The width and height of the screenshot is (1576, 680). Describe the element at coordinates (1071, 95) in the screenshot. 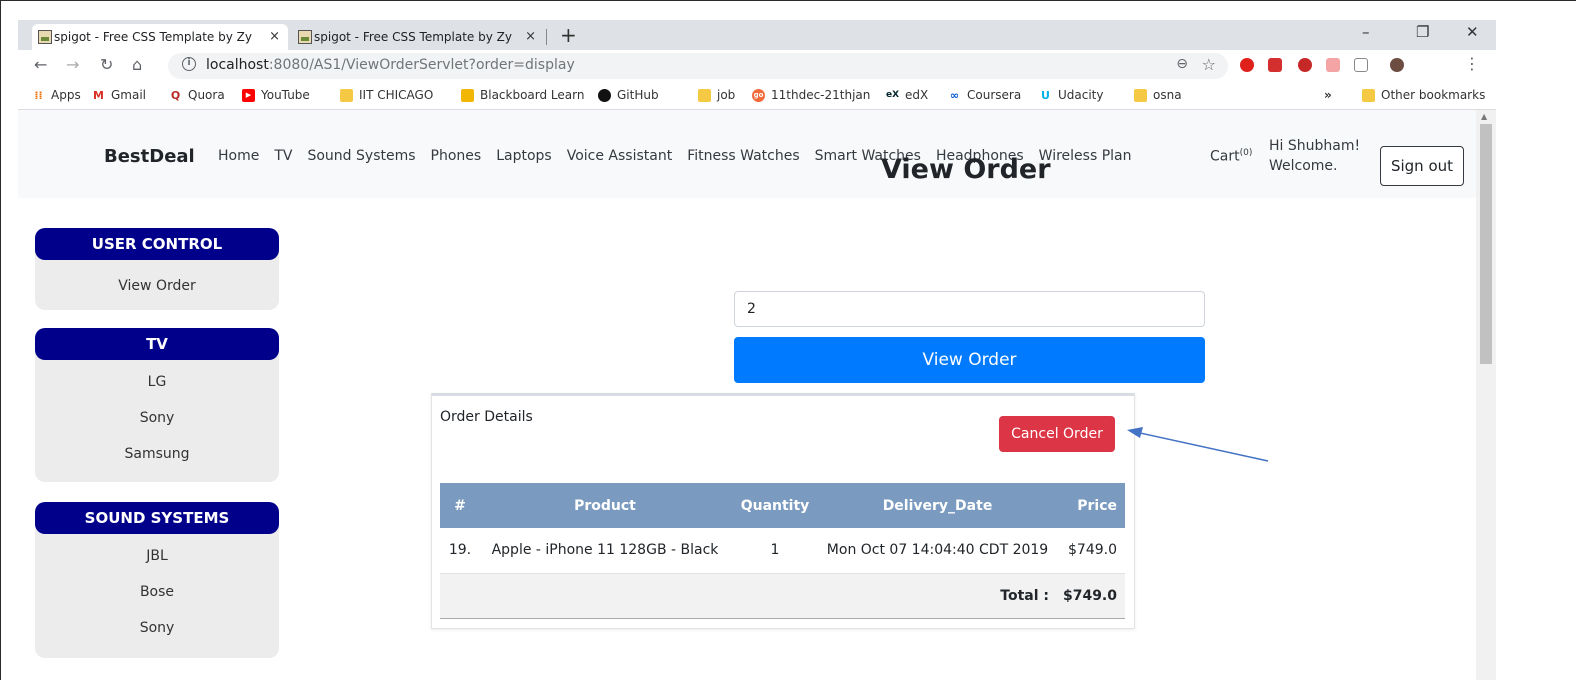

I see `bookmark-udacity: U Udacity` at that location.